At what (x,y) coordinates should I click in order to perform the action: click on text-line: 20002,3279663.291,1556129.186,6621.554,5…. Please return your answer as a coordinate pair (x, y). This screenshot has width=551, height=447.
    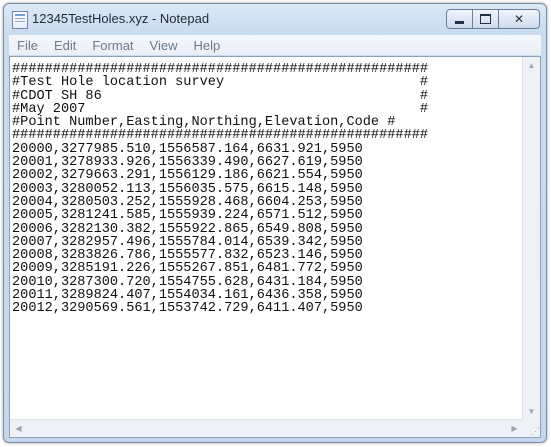
    Looking at the image, I should click on (187, 176).